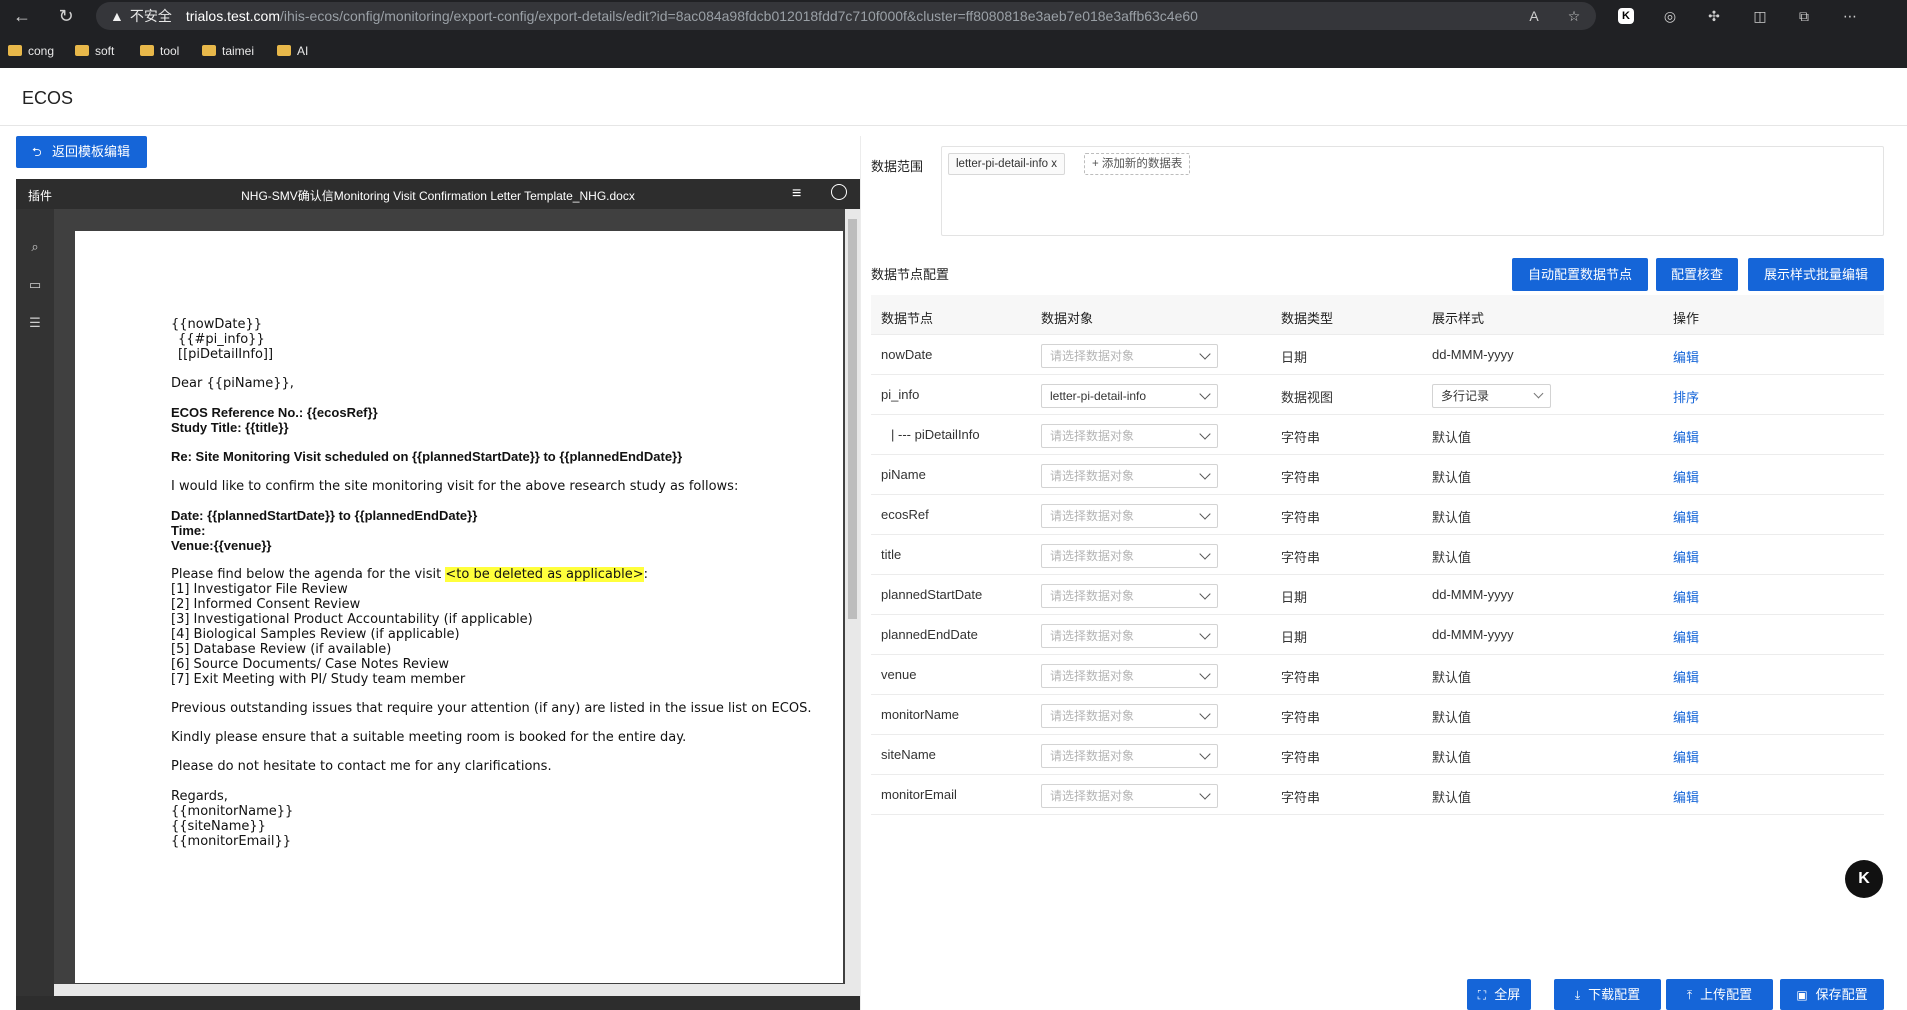 This screenshot has height=1010, width=1907. What do you see at coordinates (159, 51) in the screenshot?
I see `bookmark-folder: tool` at bounding box center [159, 51].